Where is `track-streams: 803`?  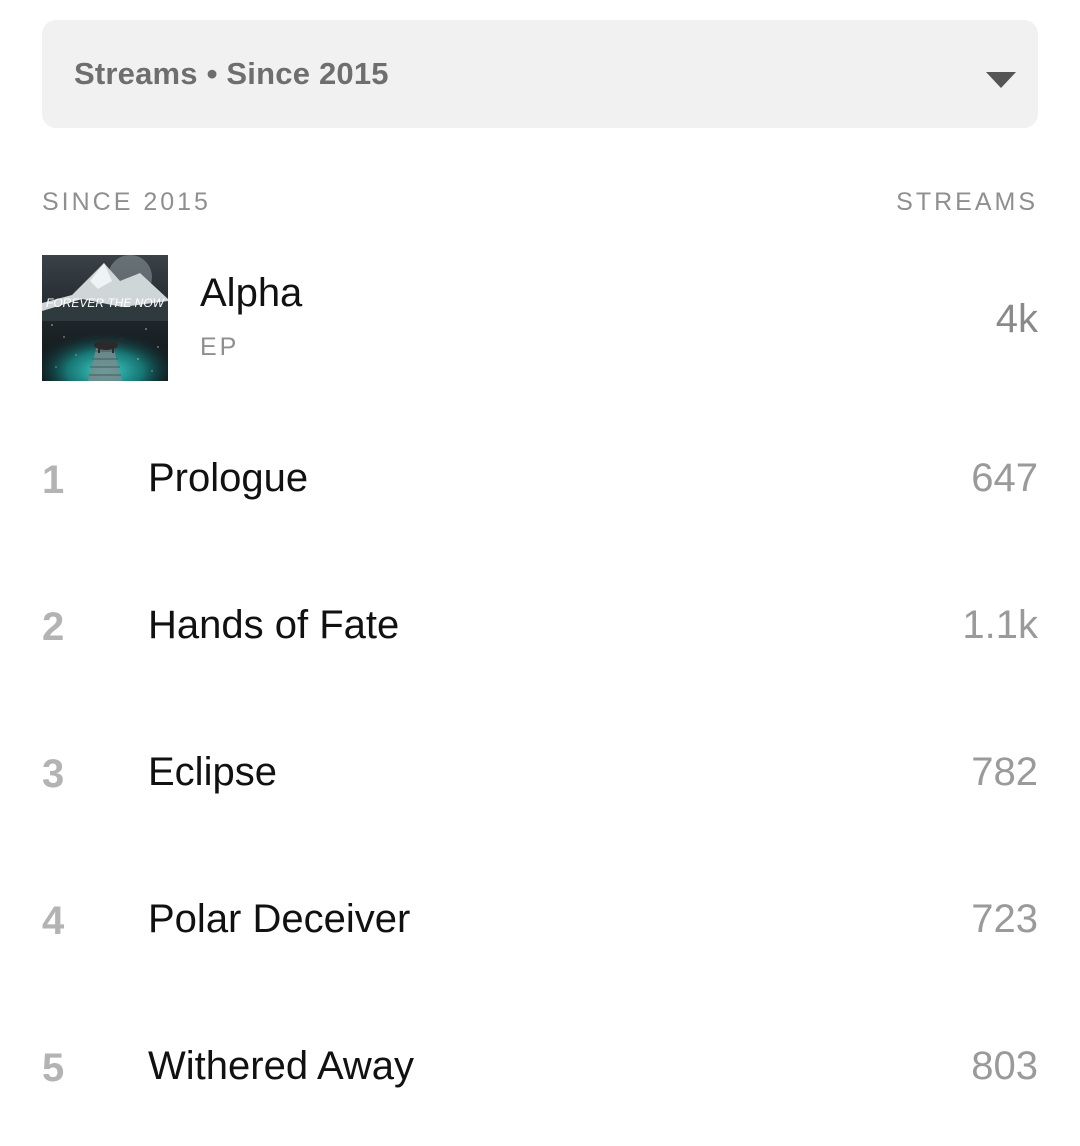 track-streams: 803 is located at coordinates (1004, 1066).